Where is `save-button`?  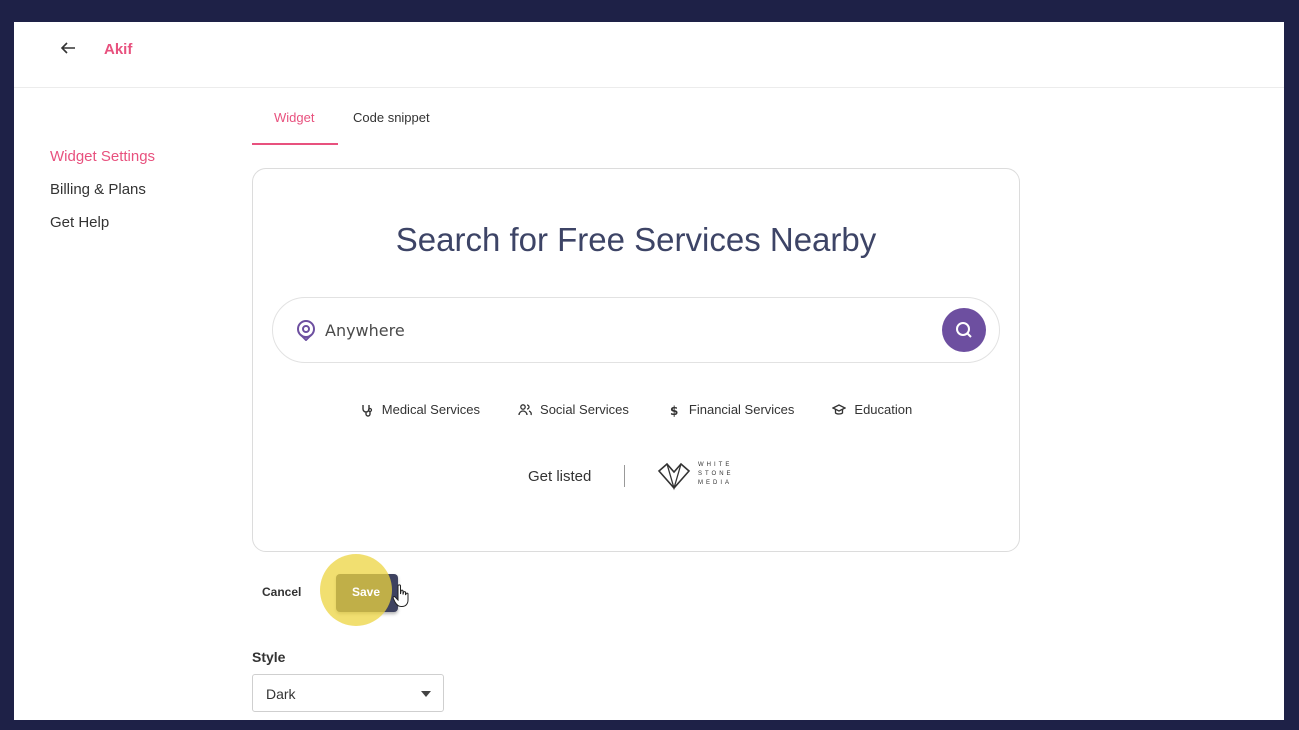
save-button is located at coordinates (367, 593).